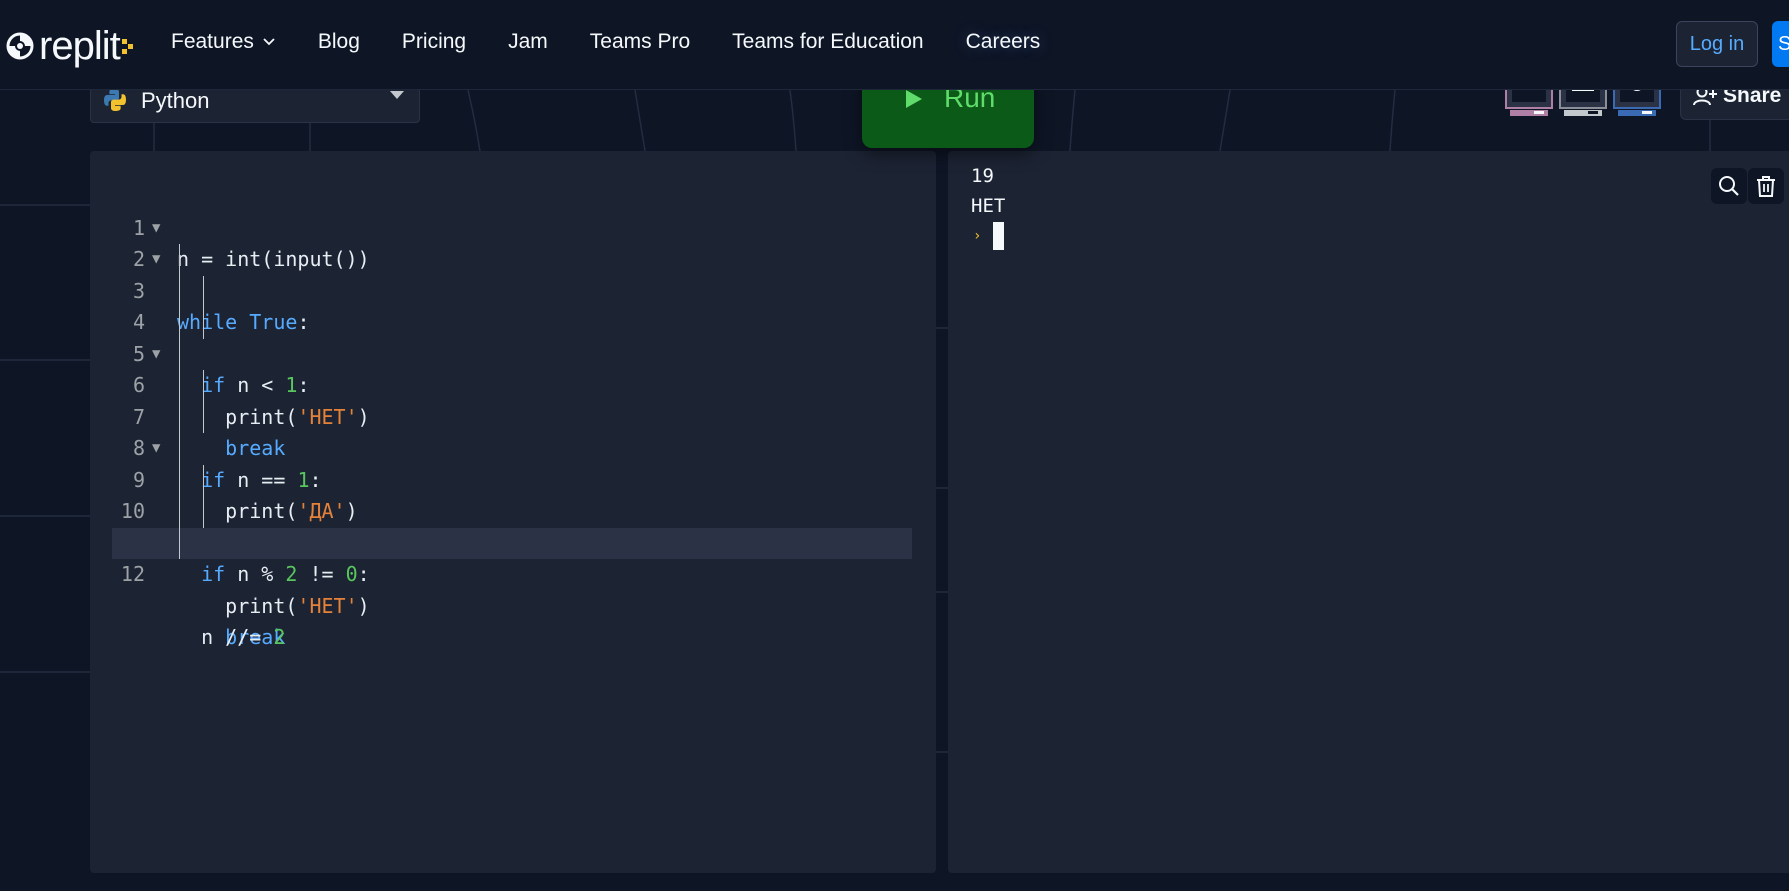  What do you see at coordinates (512, 226) in the screenshot?
I see `code-line: 1 n = int(input())` at bounding box center [512, 226].